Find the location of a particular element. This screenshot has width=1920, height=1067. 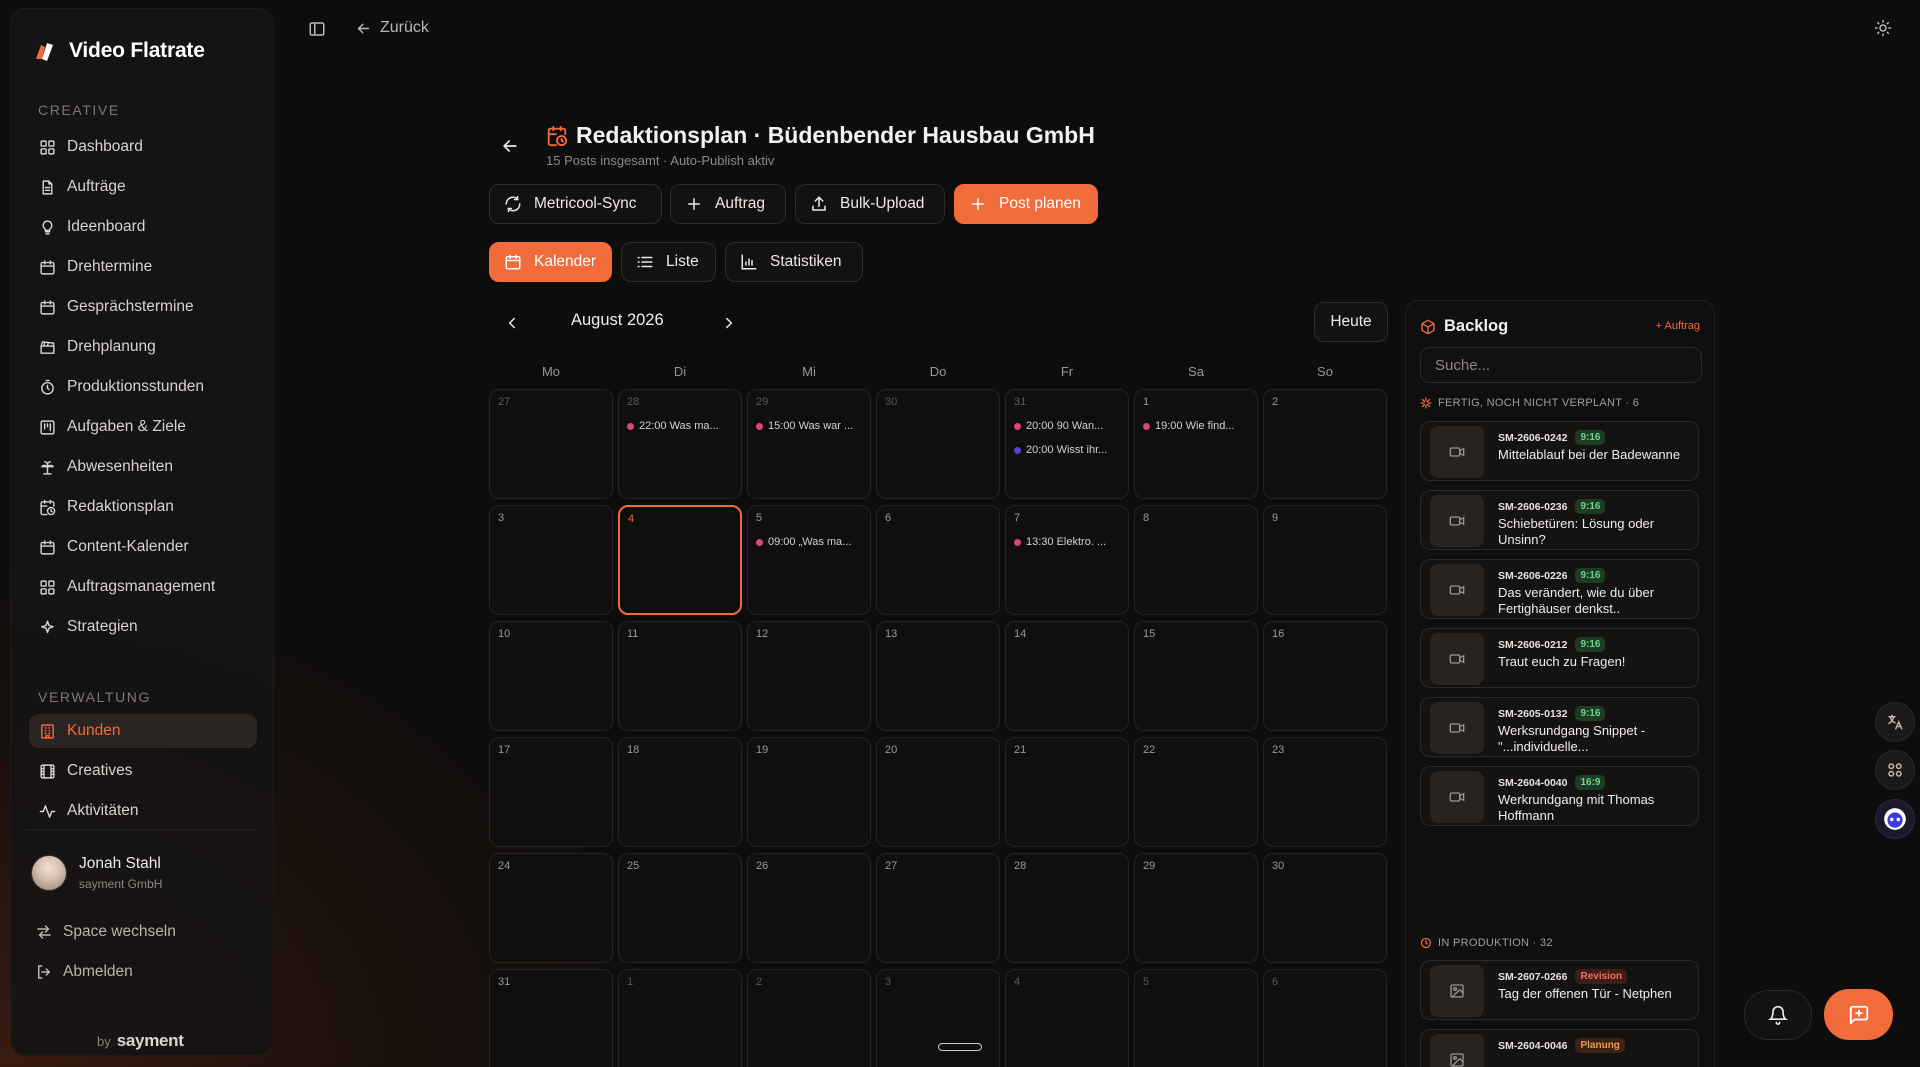

sidebar-item-aufträge: Aufträge is located at coordinates (143, 187).